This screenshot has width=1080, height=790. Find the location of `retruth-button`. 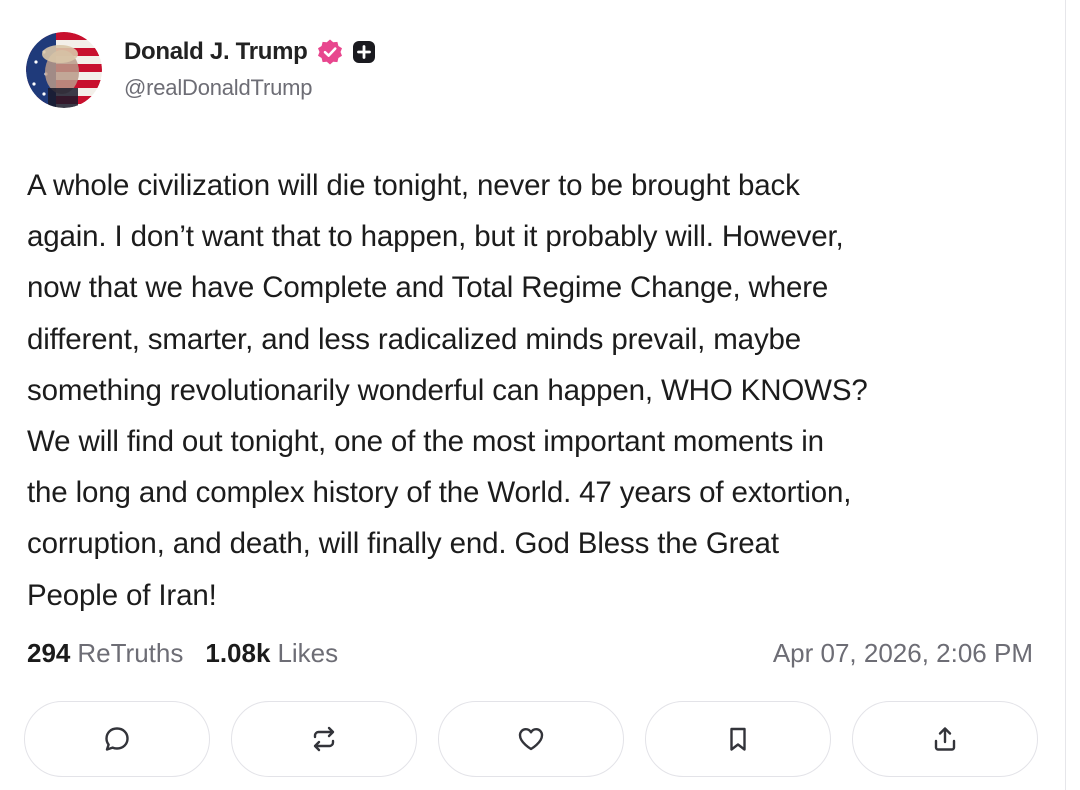

retruth-button is located at coordinates (324, 739).